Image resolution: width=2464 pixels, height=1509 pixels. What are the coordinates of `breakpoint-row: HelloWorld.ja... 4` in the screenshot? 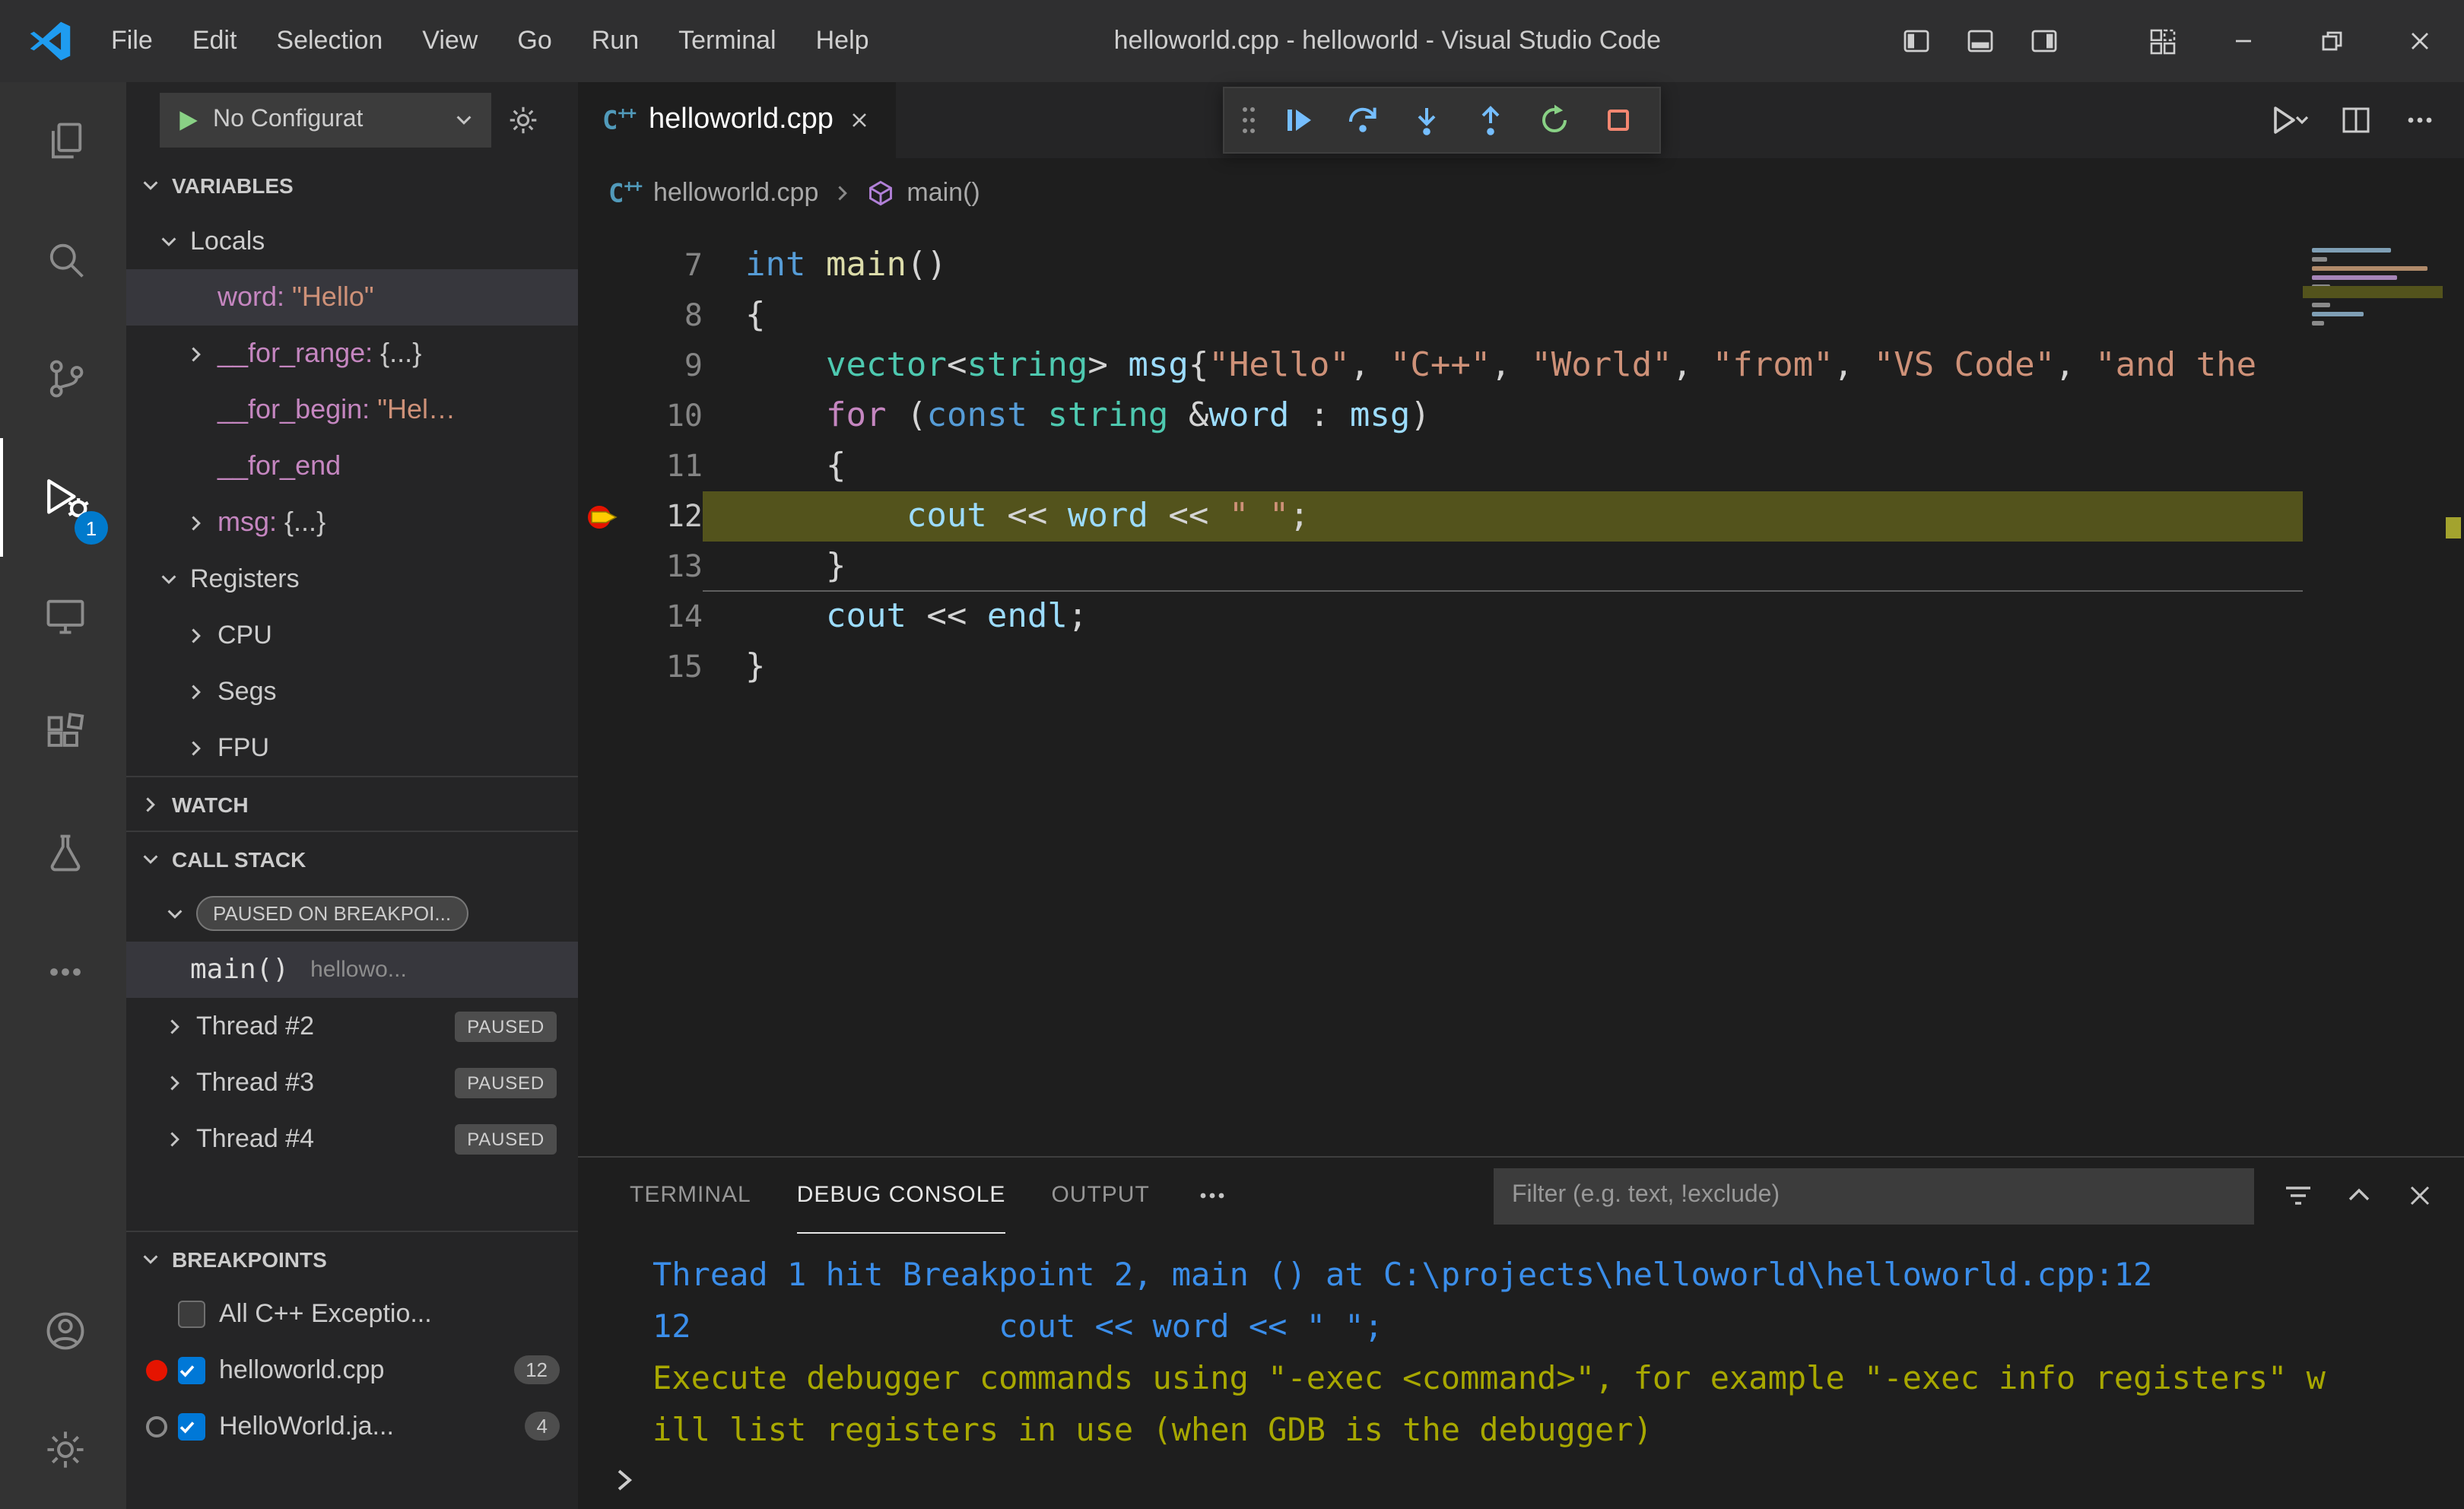 It's located at (352, 1426).